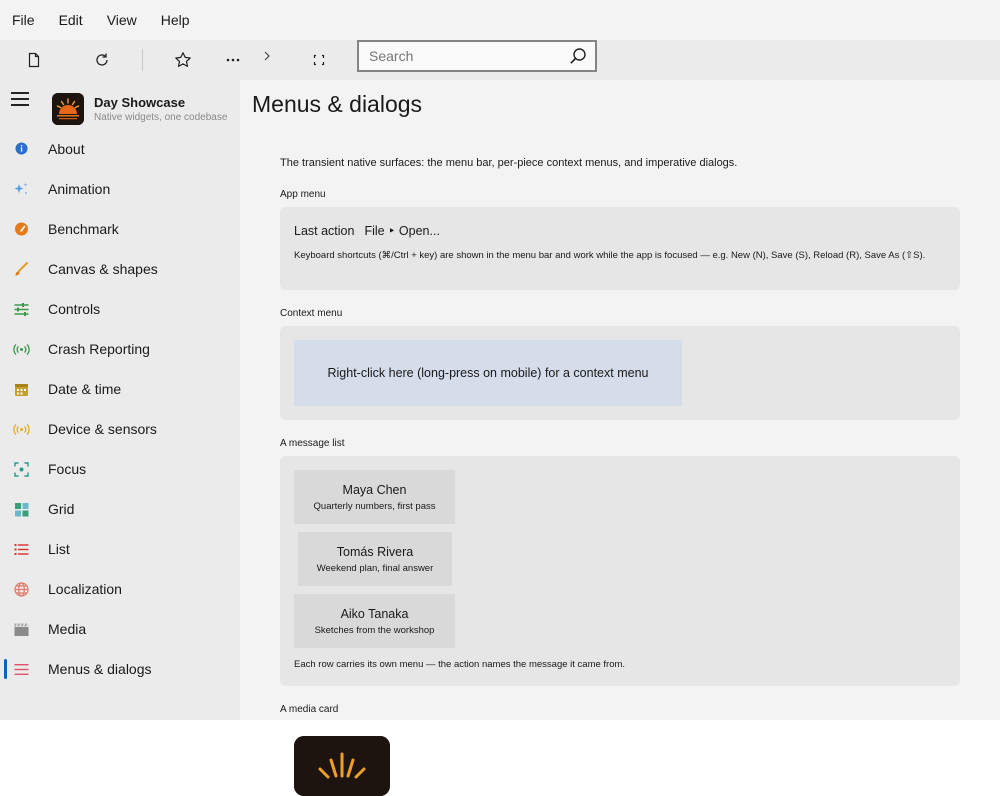 The image size is (1000, 796). I want to click on sidebar-item-label: Crash Reporting, so click(99, 349).